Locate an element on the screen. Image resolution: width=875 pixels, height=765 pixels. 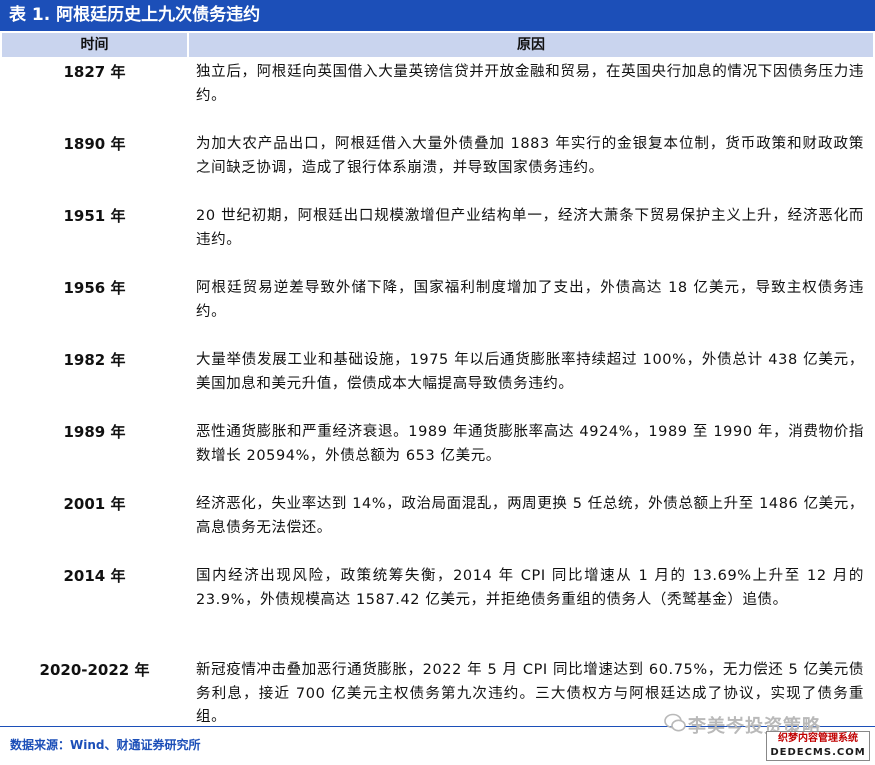
year-cell: 1951 年 is located at coordinates (94, 216).